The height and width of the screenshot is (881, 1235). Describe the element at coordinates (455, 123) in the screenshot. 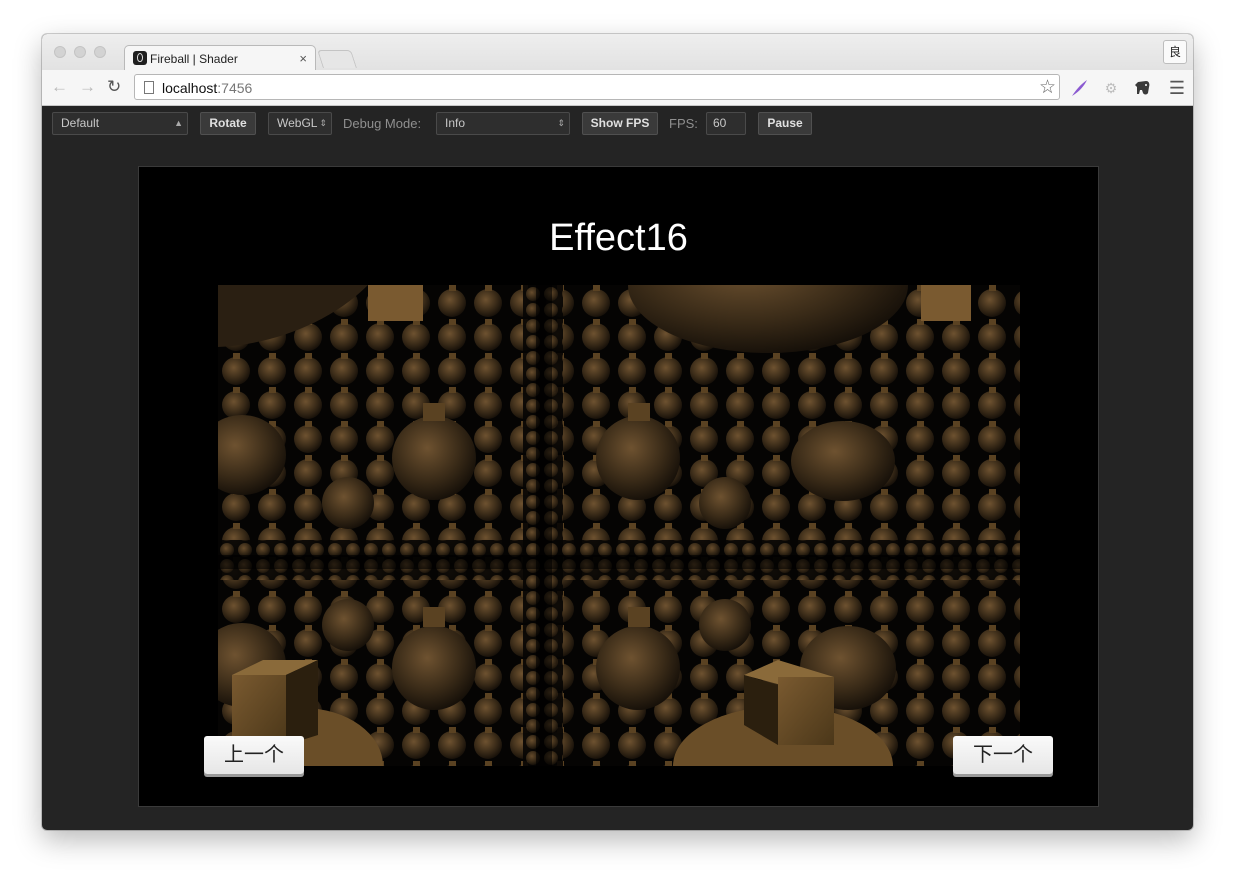

I see `debug-mode-select-value: Info` at that location.